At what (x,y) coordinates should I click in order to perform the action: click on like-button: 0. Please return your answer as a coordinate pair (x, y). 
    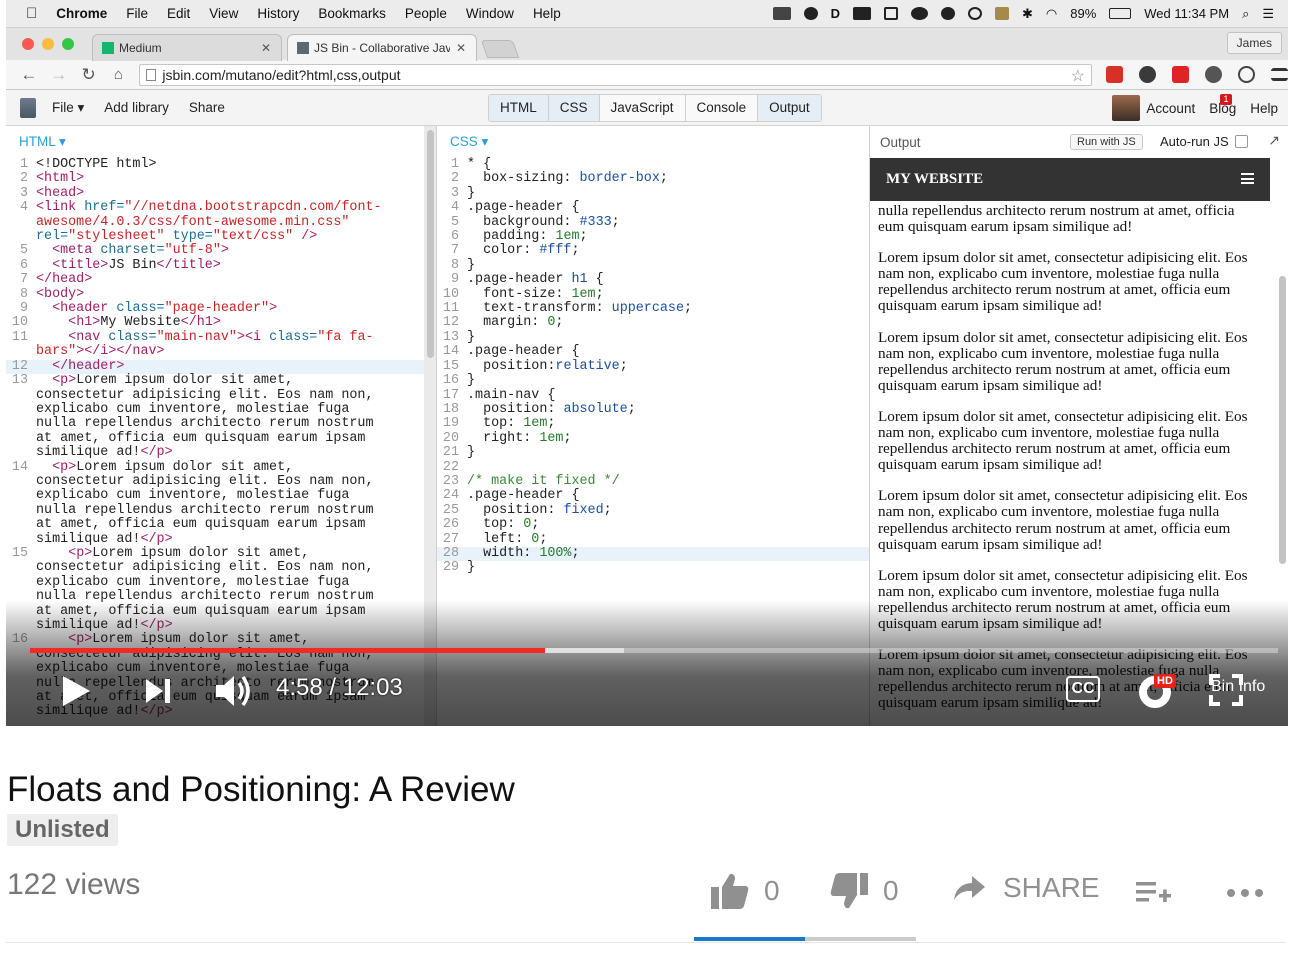
    Looking at the image, I should click on (745, 891).